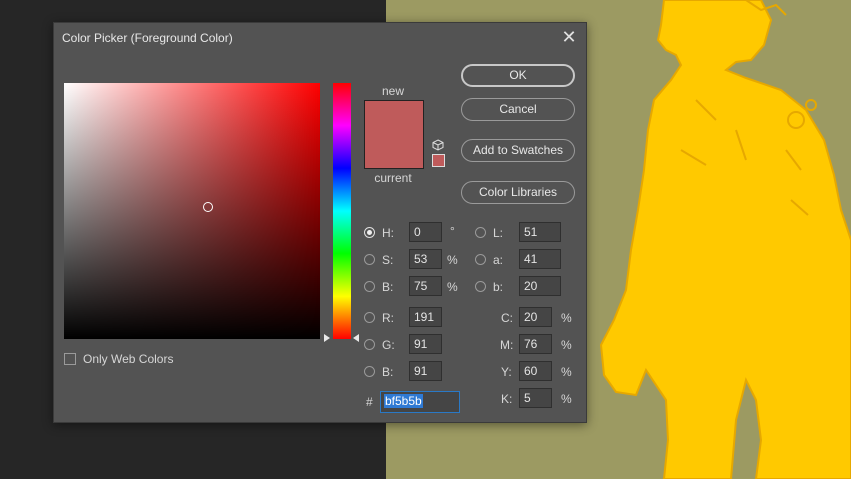 Image resolution: width=851 pixels, height=479 pixels. I want to click on magenta-label: M:, so click(507, 345).